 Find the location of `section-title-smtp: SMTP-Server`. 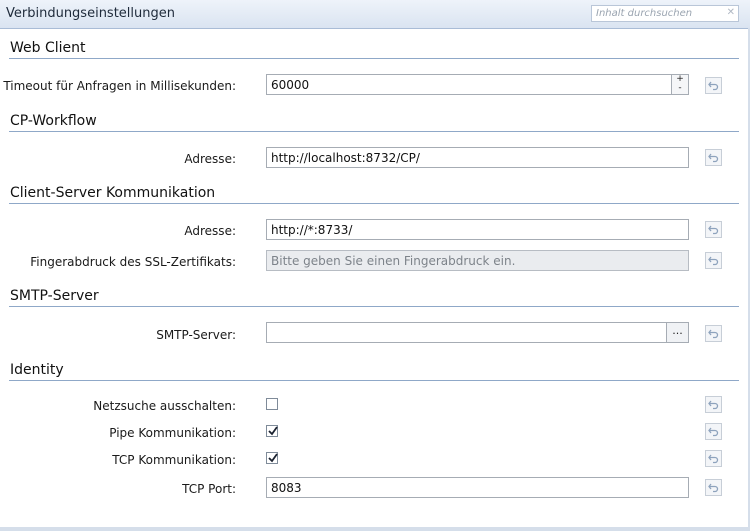

section-title-smtp: SMTP-Server is located at coordinates (54, 296).